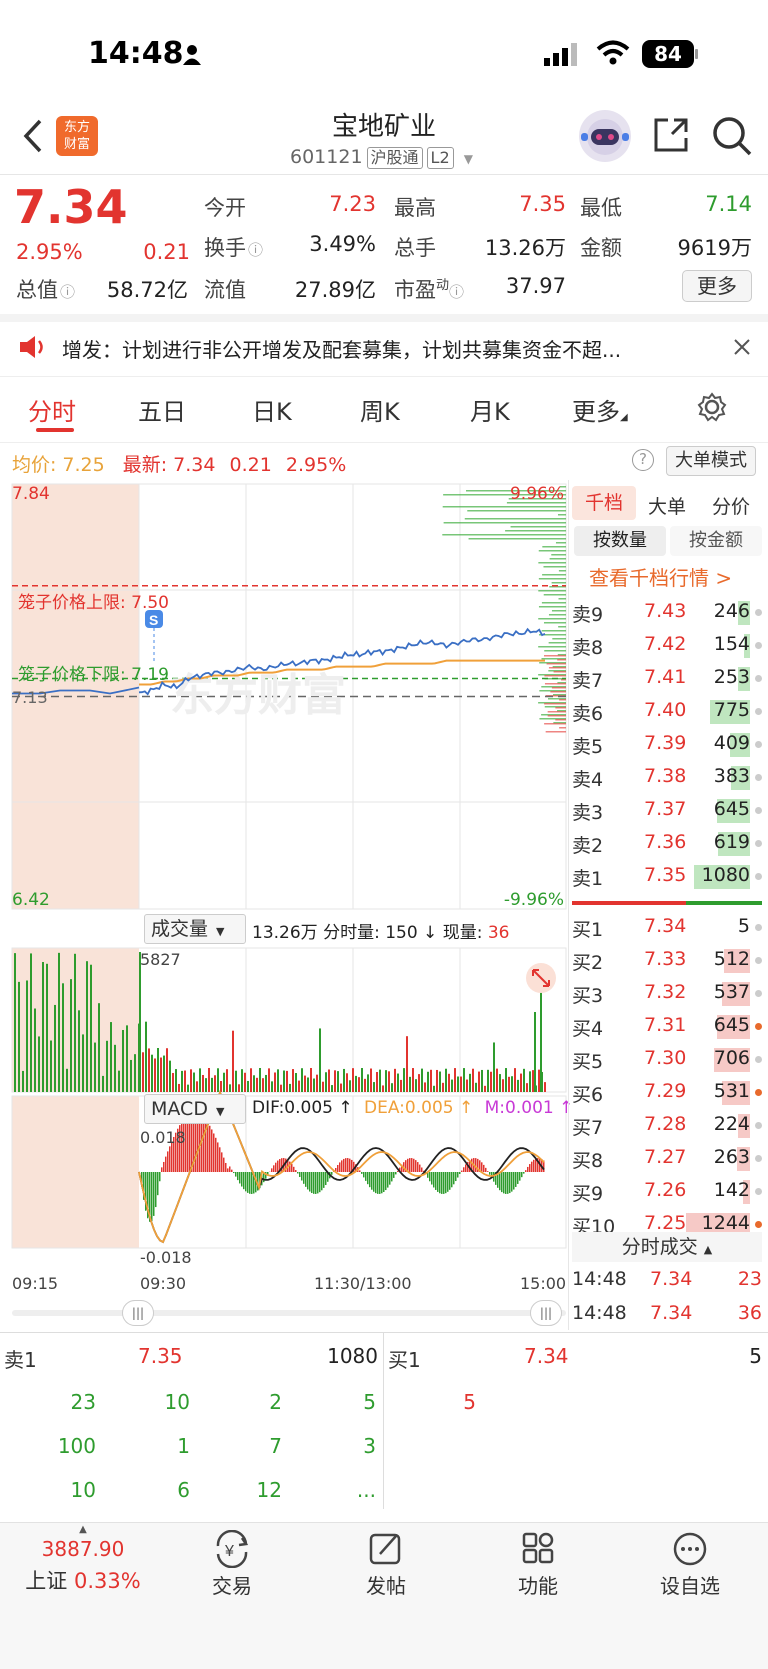  What do you see at coordinates (717, 286) in the screenshot?
I see `more-button: 更多` at bounding box center [717, 286].